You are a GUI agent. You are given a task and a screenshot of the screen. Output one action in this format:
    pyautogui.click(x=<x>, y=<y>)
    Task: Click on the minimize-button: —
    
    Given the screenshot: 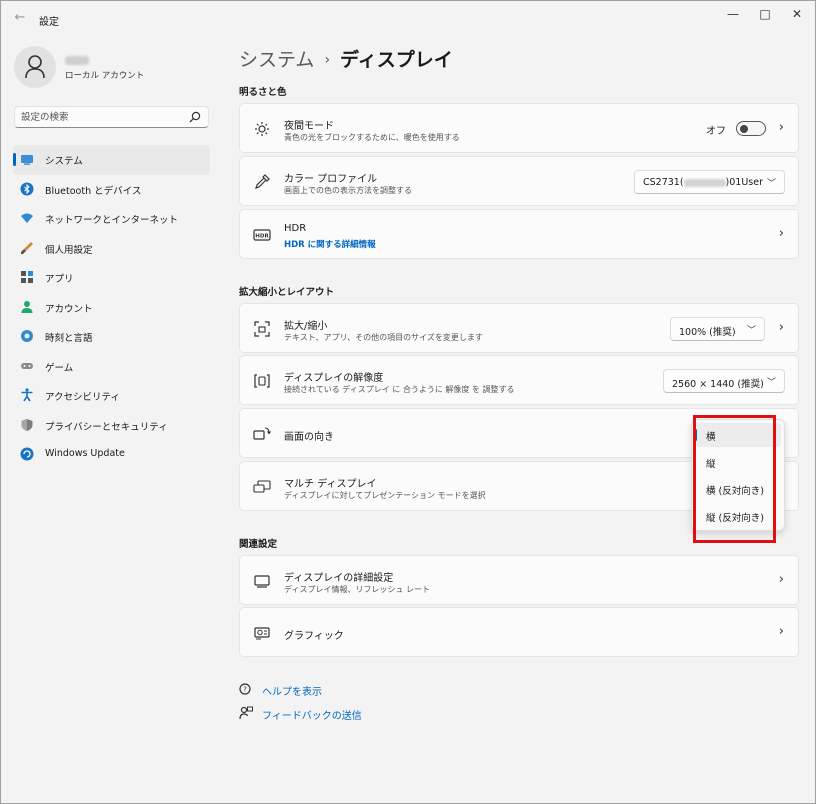 What is the action you would take?
    pyautogui.click(x=733, y=14)
    